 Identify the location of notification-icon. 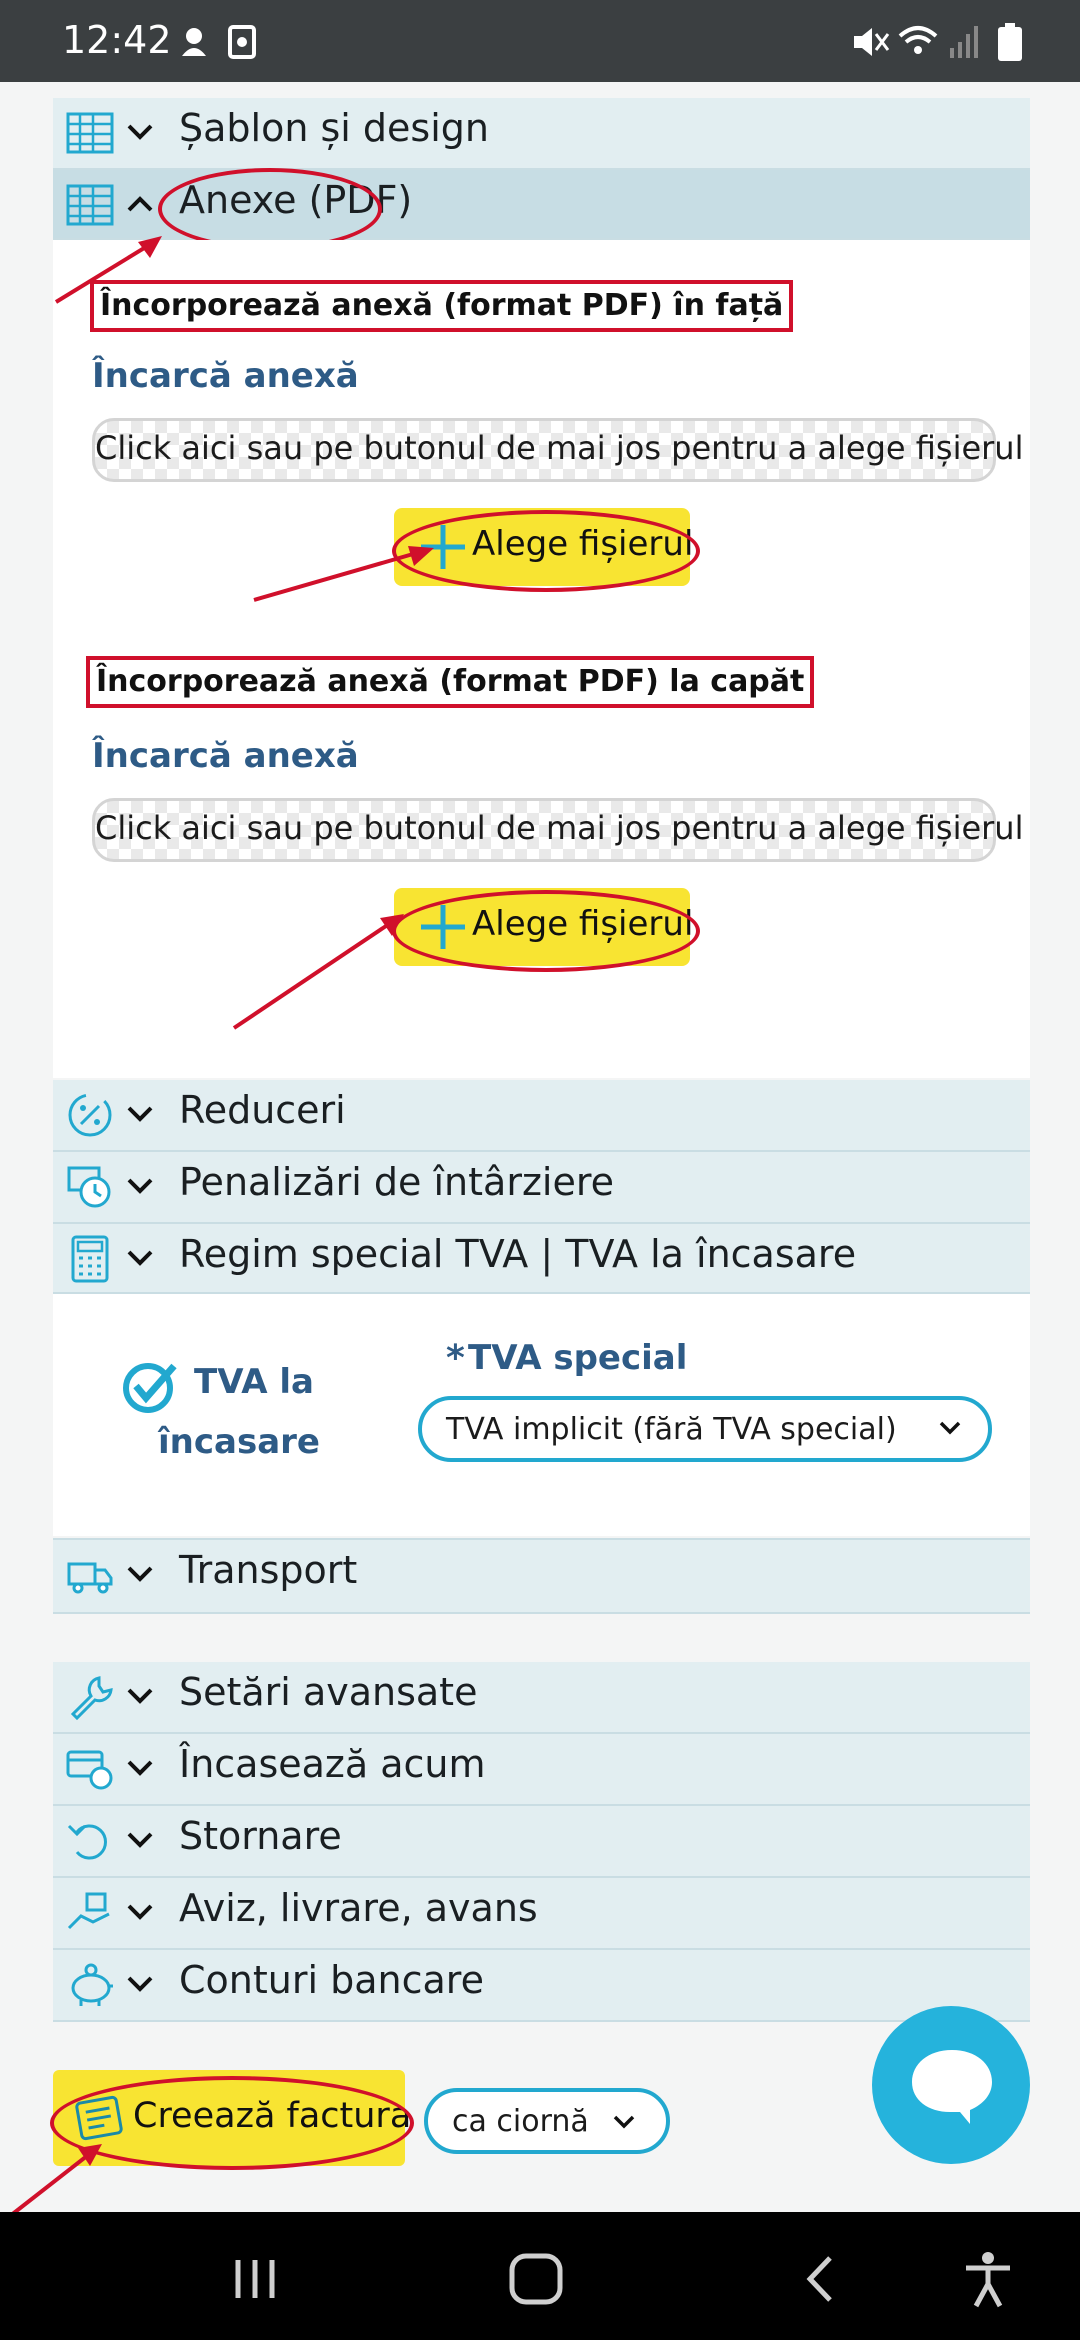
(194, 42).